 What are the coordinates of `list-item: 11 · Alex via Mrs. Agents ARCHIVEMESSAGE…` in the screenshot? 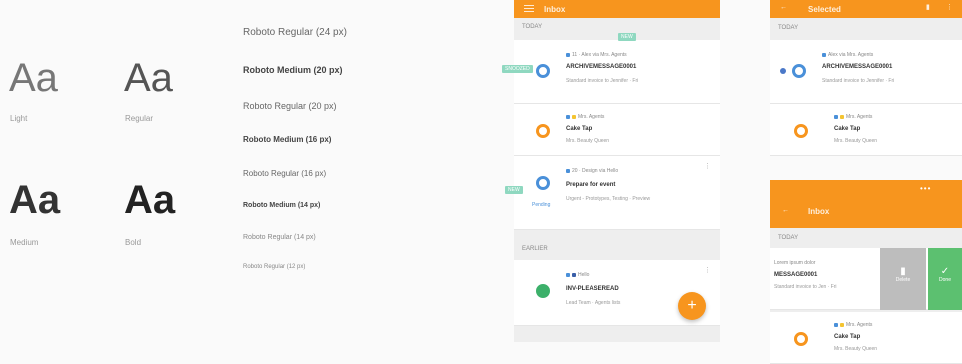 It's located at (617, 72).